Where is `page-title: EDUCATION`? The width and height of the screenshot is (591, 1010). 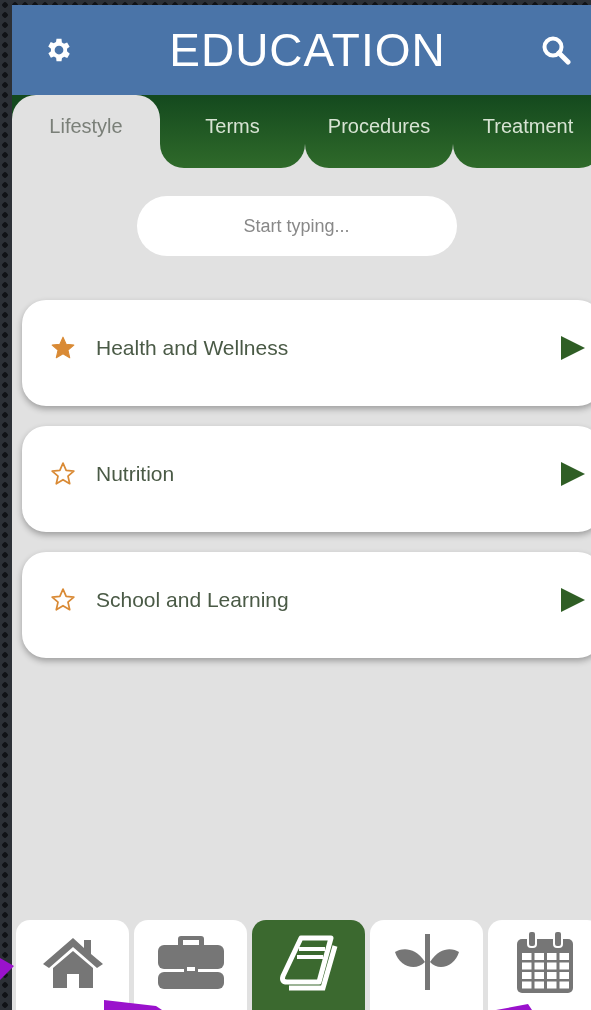 page-title: EDUCATION is located at coordinates (307, 50).